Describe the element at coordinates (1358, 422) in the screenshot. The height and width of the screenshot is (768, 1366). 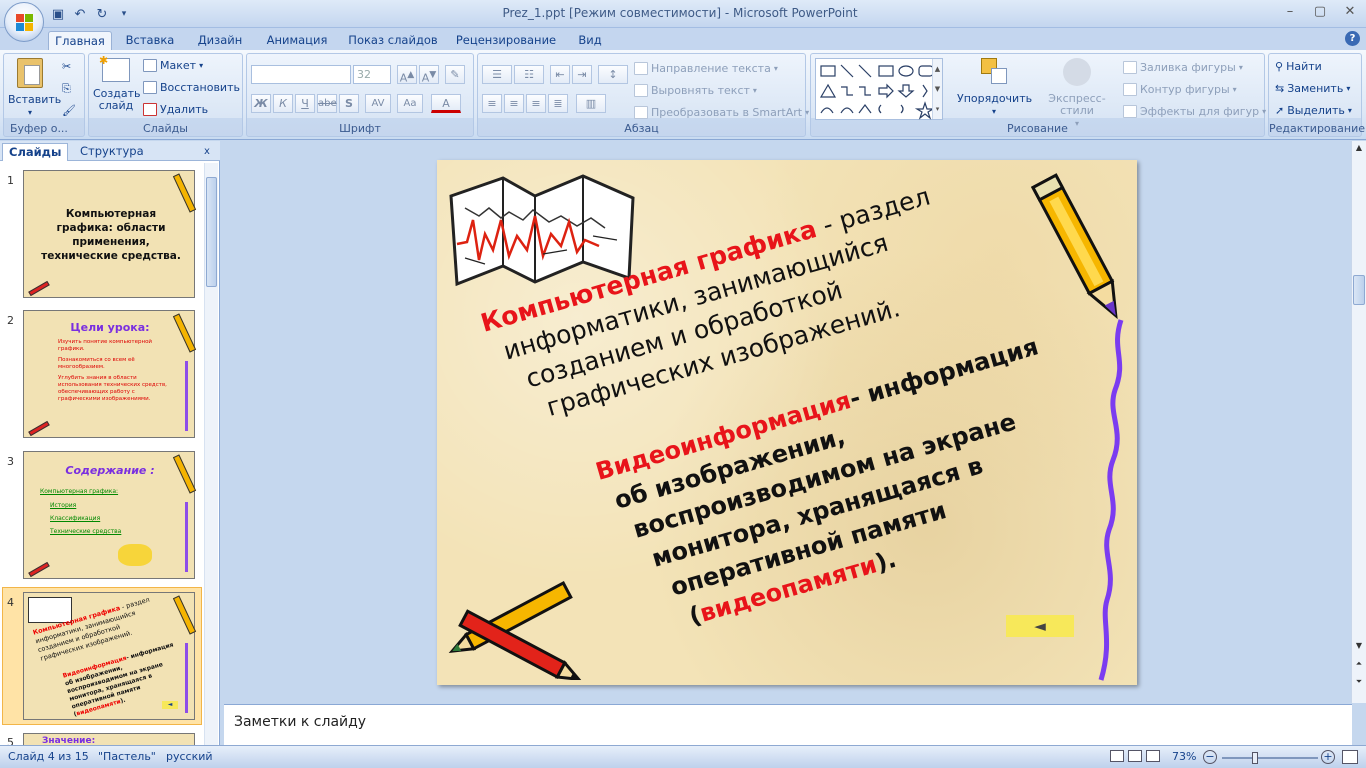
I see `slide-vertical-scrollbar: ▲ ▼ ⏶ ⏷` at that location.